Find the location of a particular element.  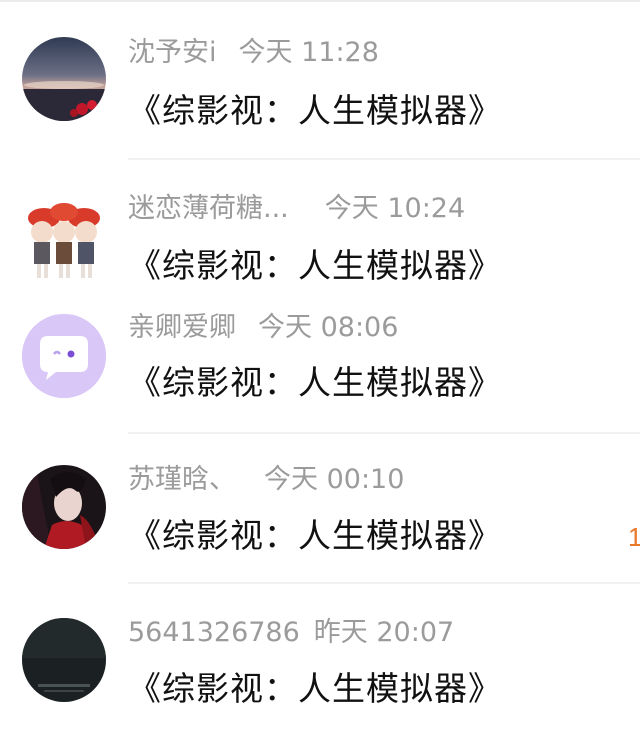

sender-name: 亲卿爱卿 is located at coordinates (182, 327).